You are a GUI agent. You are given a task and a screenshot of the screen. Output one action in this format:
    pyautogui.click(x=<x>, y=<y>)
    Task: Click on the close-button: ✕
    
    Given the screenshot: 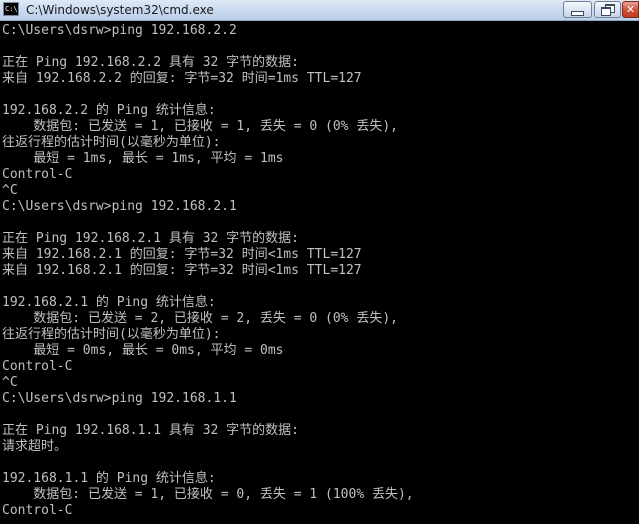 What is the action you would take?
    pyautogui.click(x=630, y=9)
    